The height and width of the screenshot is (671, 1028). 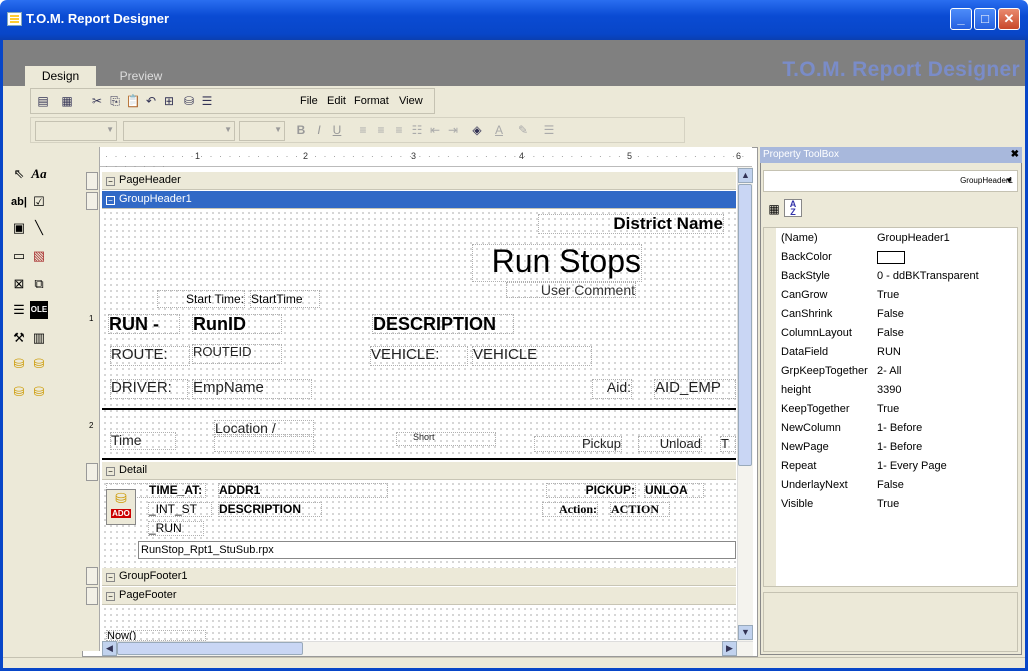 What do you see at coordinates (419, 356) in the screenshot?
I see `vehicle-label: VEHICLE:` at bounding box center [419, 356].